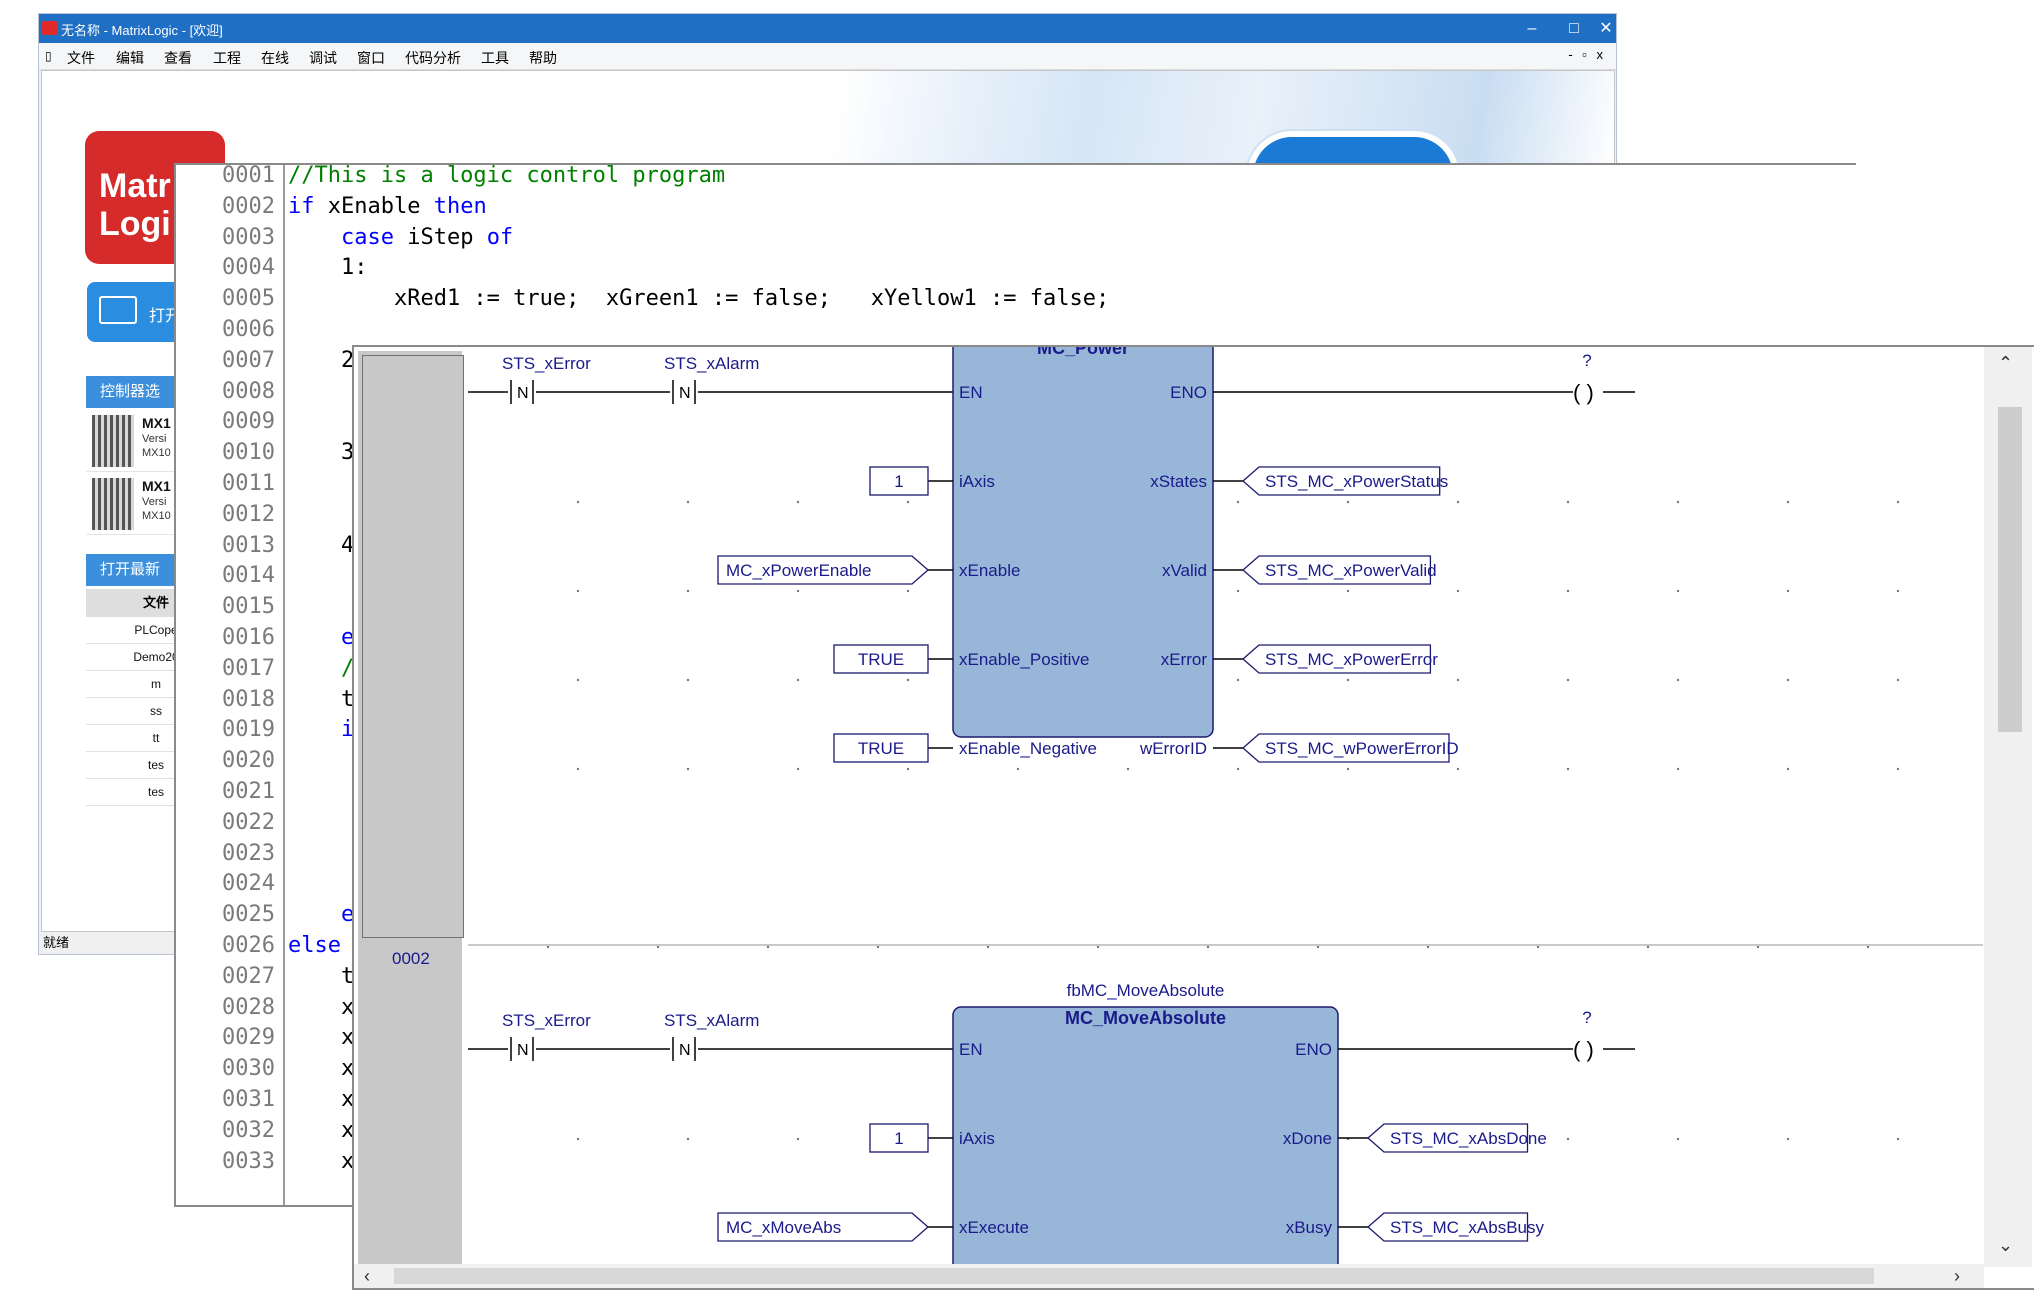  I want to click on menu-tools: 工具, so click(495, 58).